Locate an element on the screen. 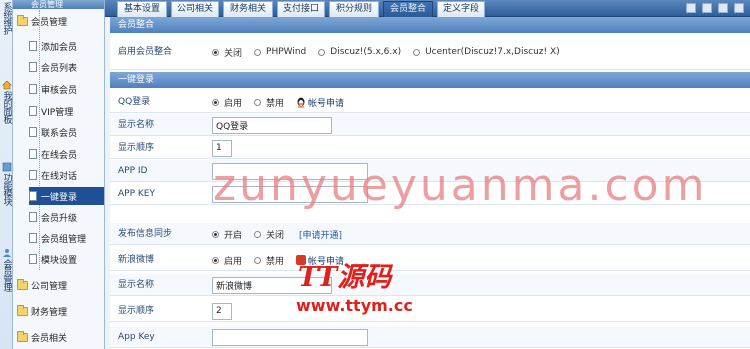  tree-item-label: 在线对话 is located at coordinates (59, 176).